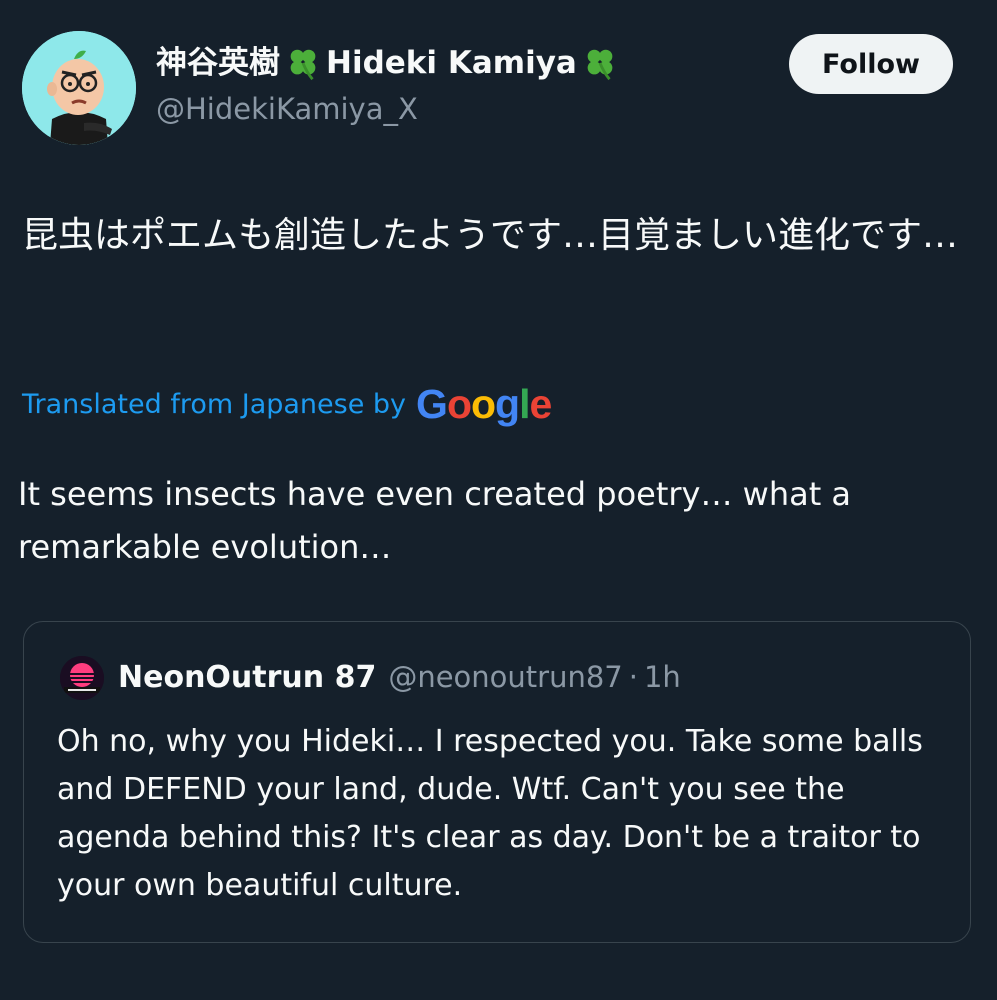 This screenshot has width=997, height=1000. What do you see at coordinates (218, 62) in the screenshot?
I see `author-name-jp: 神谷英樹` at bounding box center [218, 62].